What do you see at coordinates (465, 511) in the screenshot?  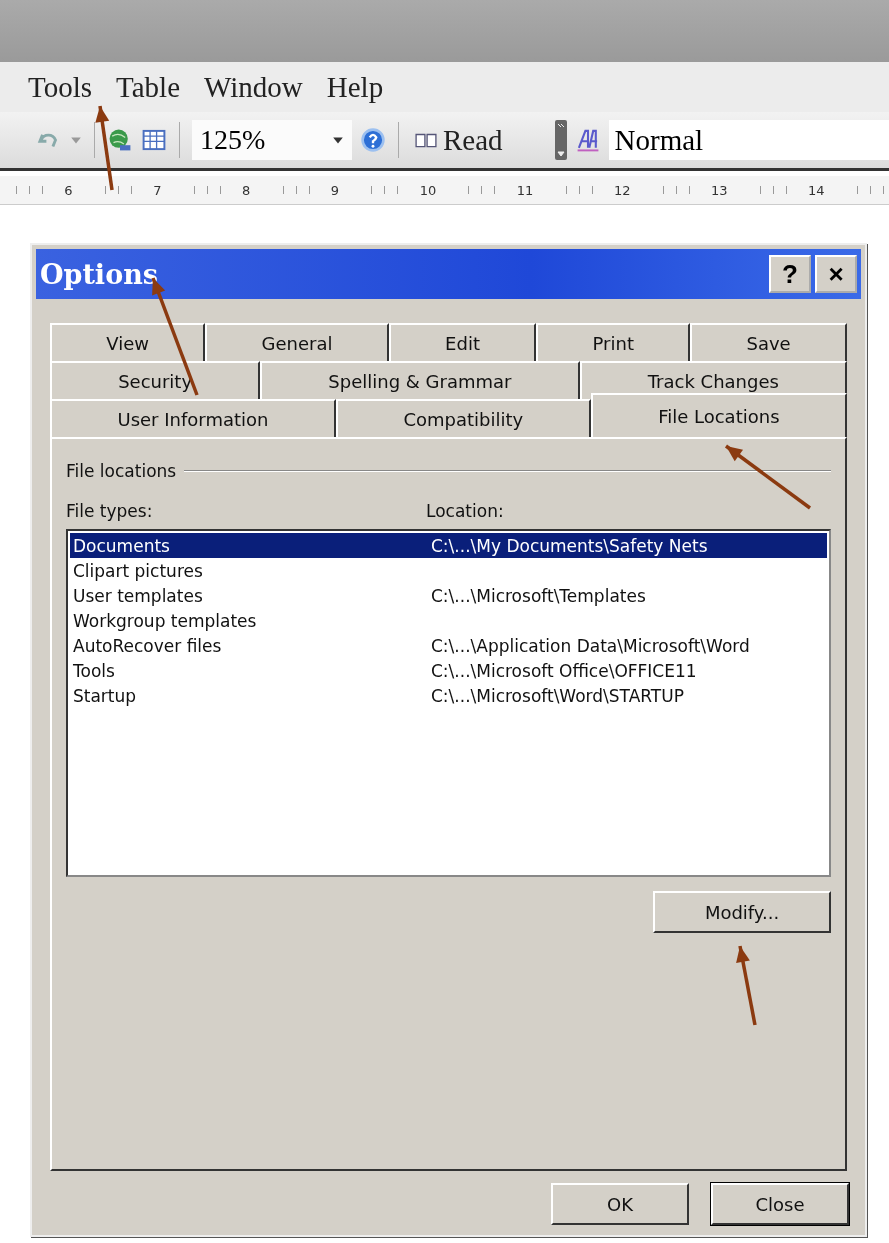 I see `column-header: Location:` at bounding box center [465, 511].